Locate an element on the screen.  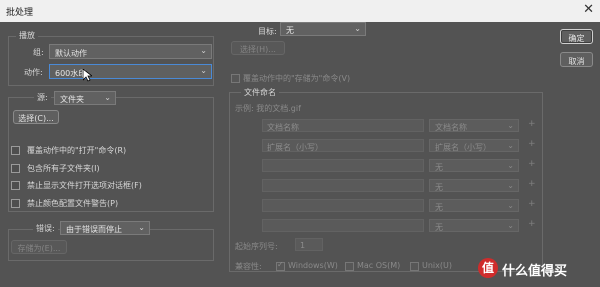
override-save-label: 覆盖动作中的"存储为"命令(V) is located at coordinates (297, 78).